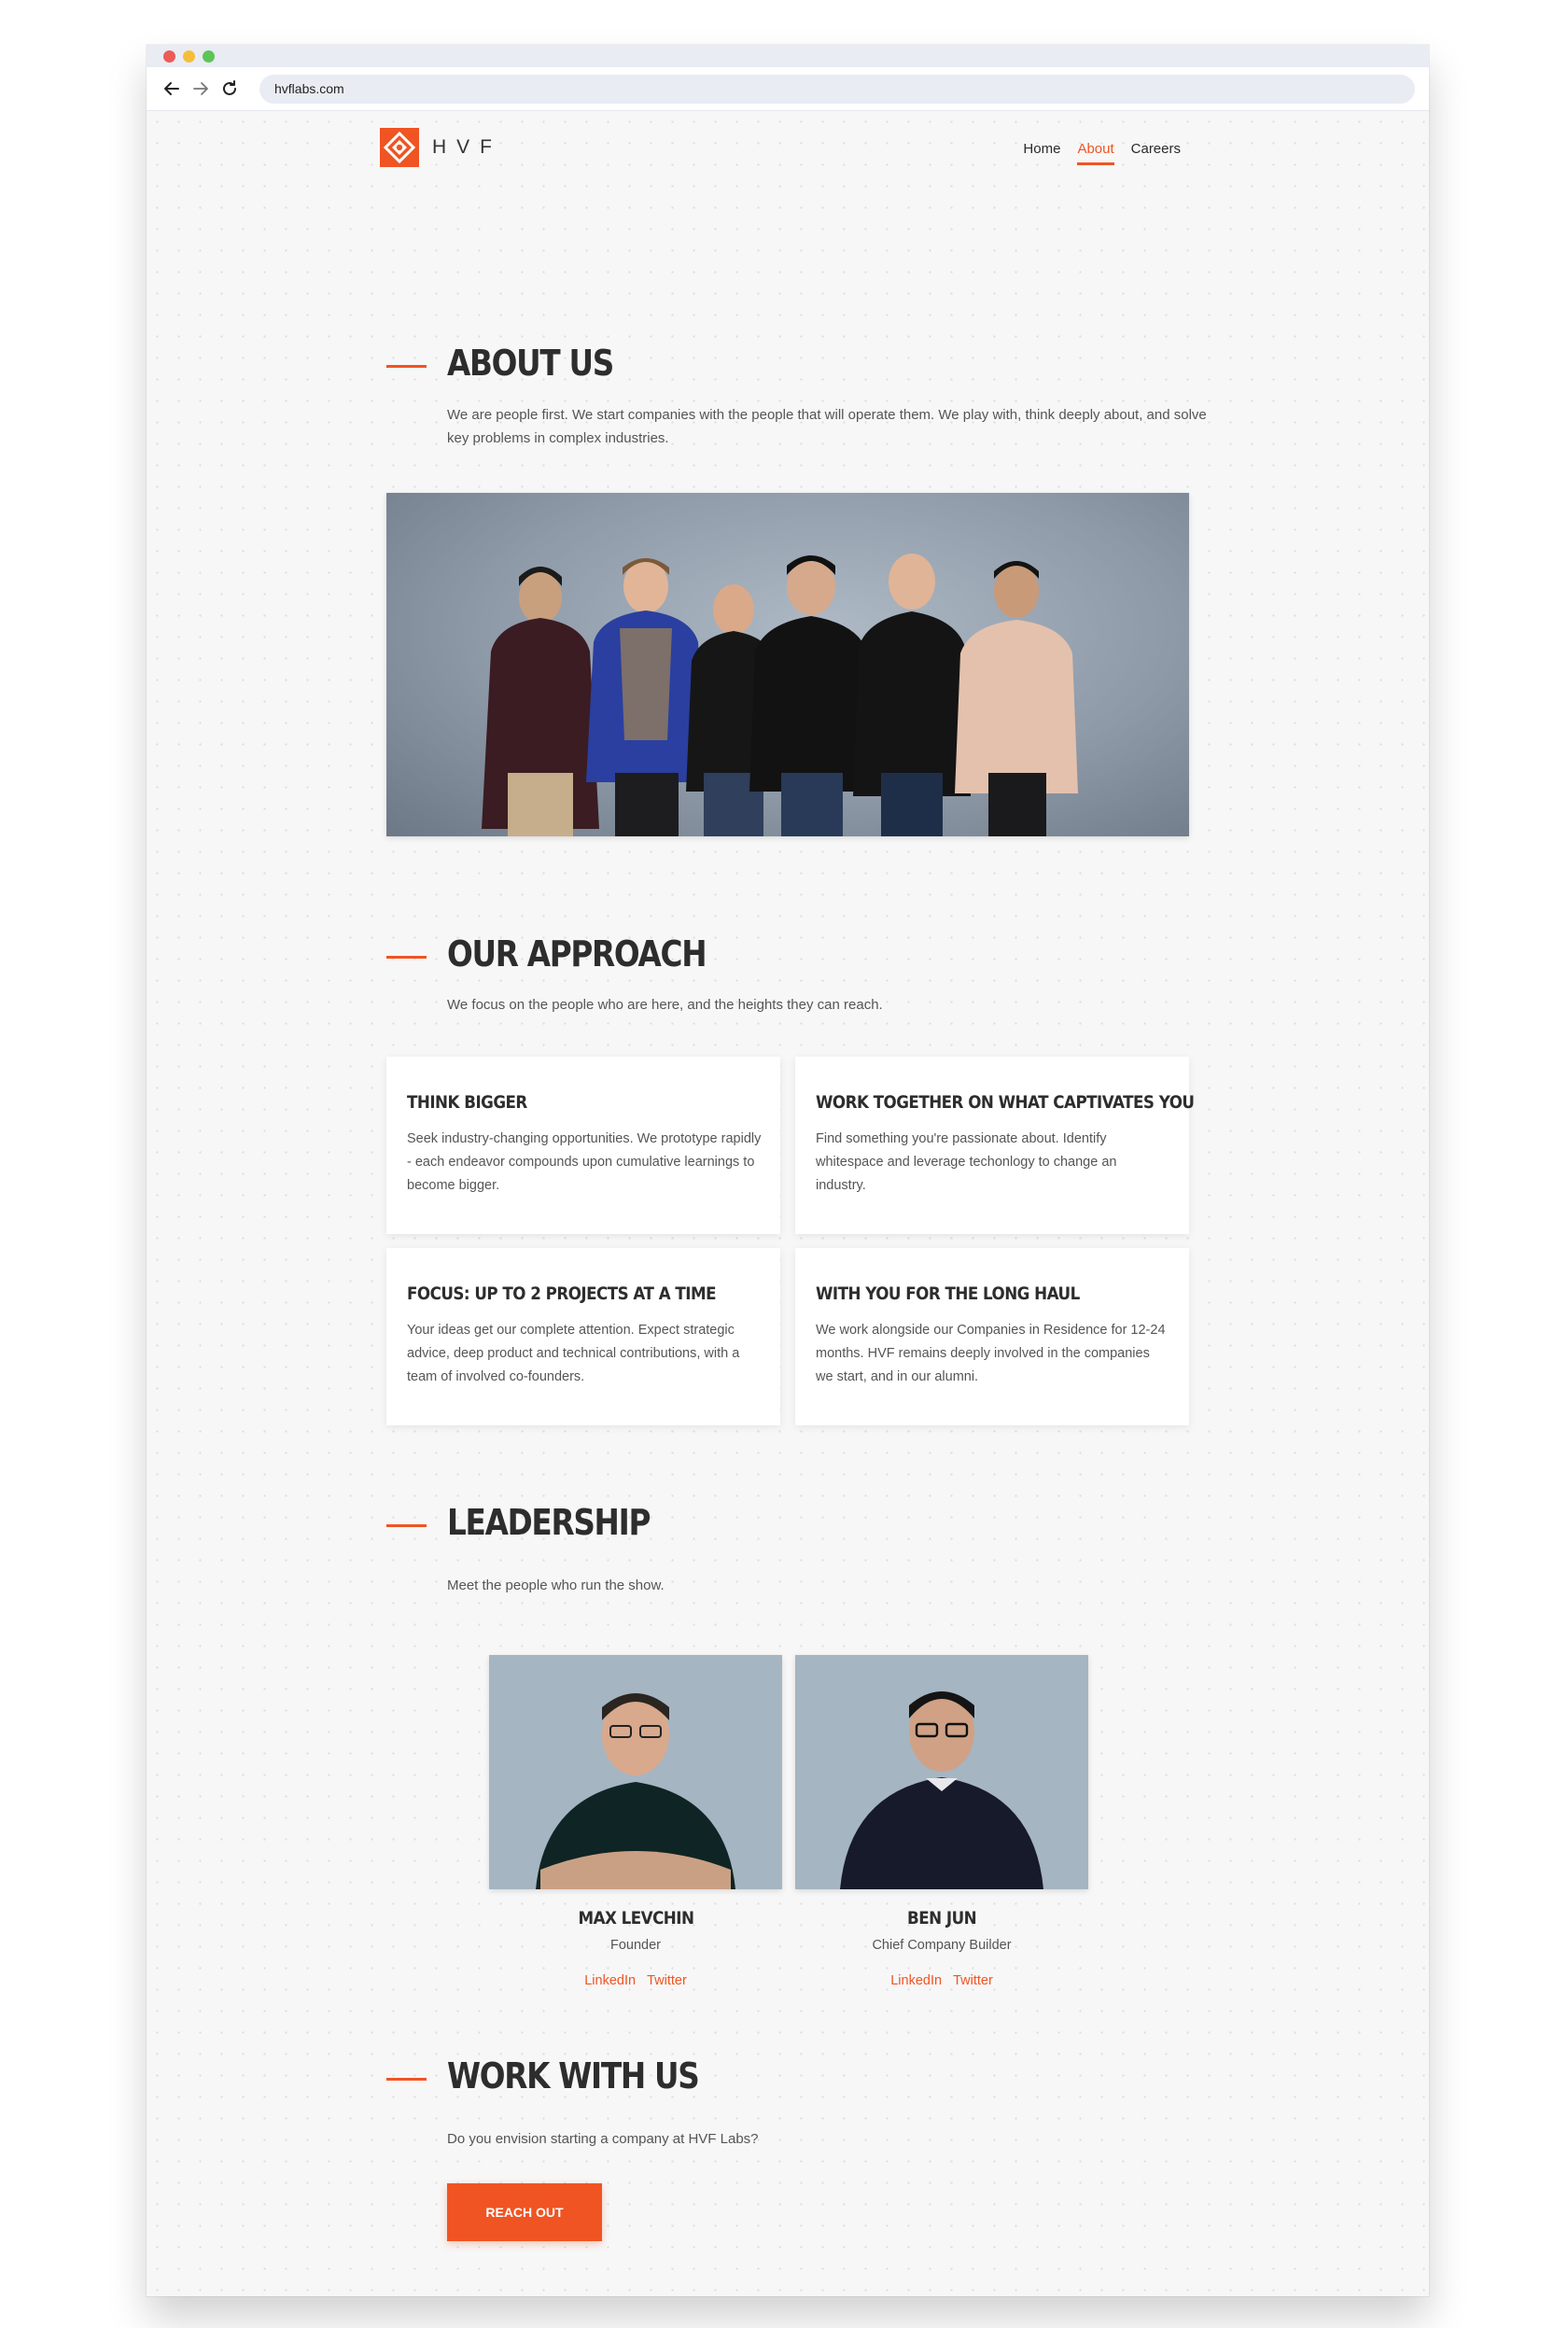  I want to click on leader-card: MAX LEVCHIN Founder LinkedIn Twitter, so click(635, 1821).